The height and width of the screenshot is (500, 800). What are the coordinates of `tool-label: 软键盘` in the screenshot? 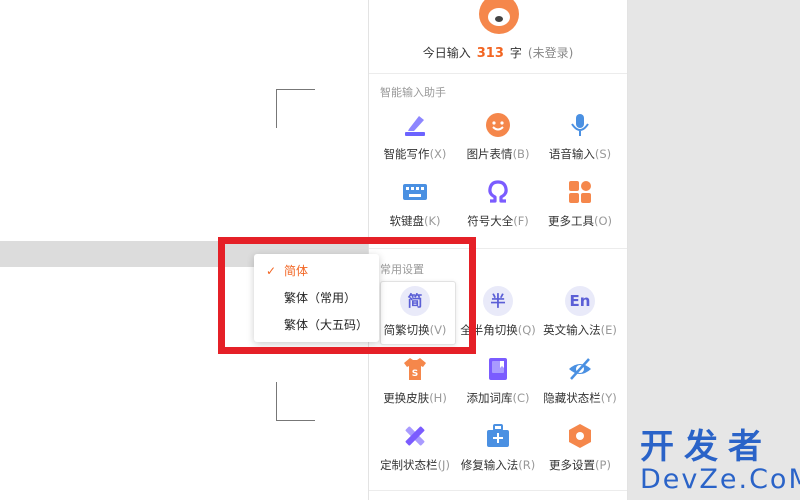 It's located at (406, 221).